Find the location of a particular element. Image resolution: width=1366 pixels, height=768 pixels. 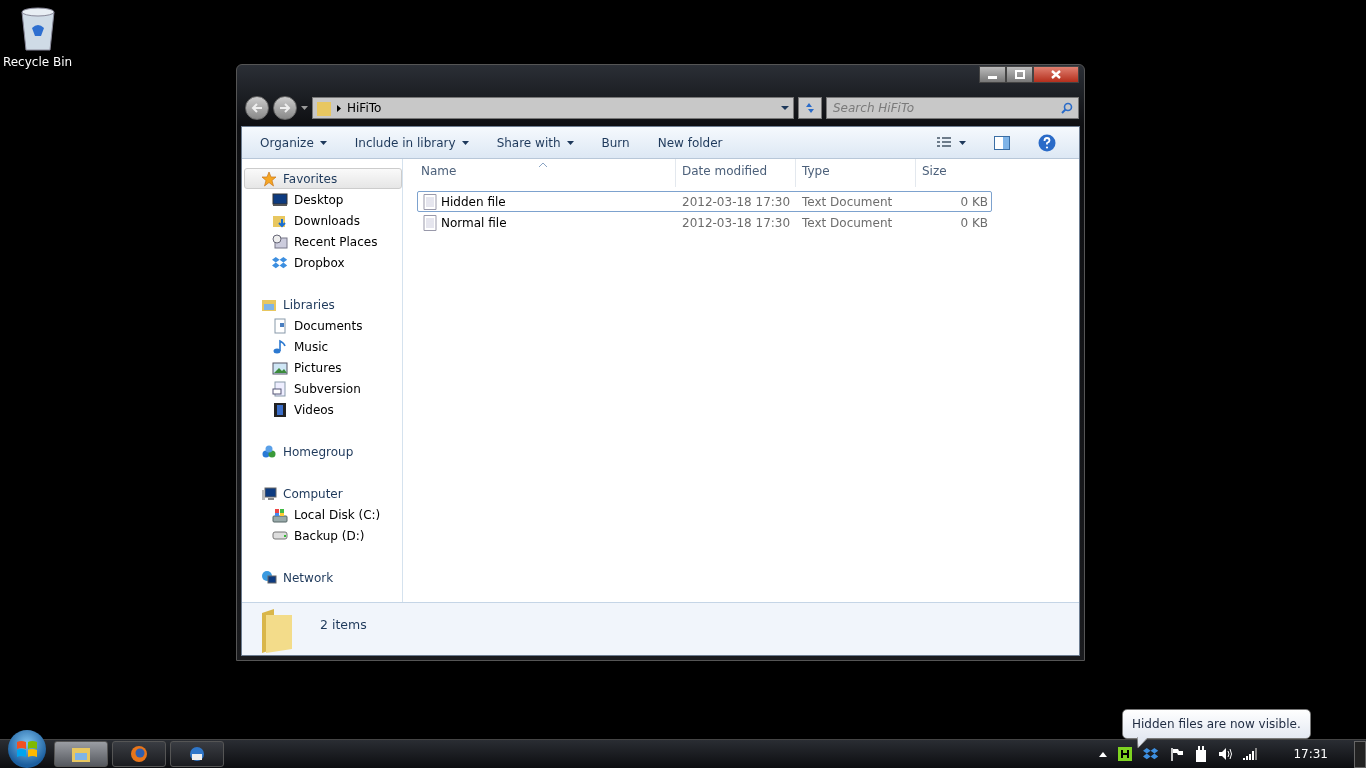

column-header: Size is located at coordinates (954, 173).